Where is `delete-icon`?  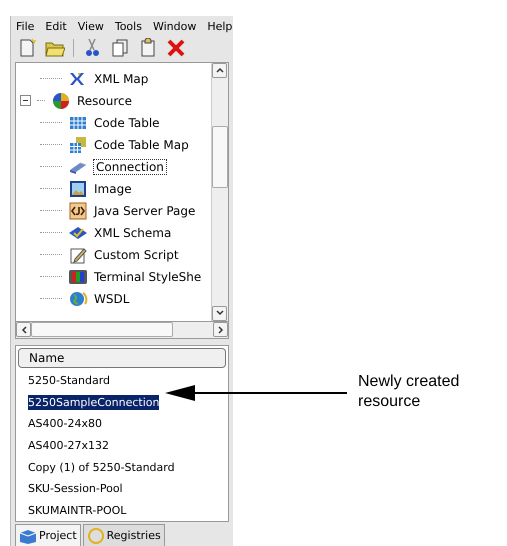
delete-icon is located at coordinates (176, 48).